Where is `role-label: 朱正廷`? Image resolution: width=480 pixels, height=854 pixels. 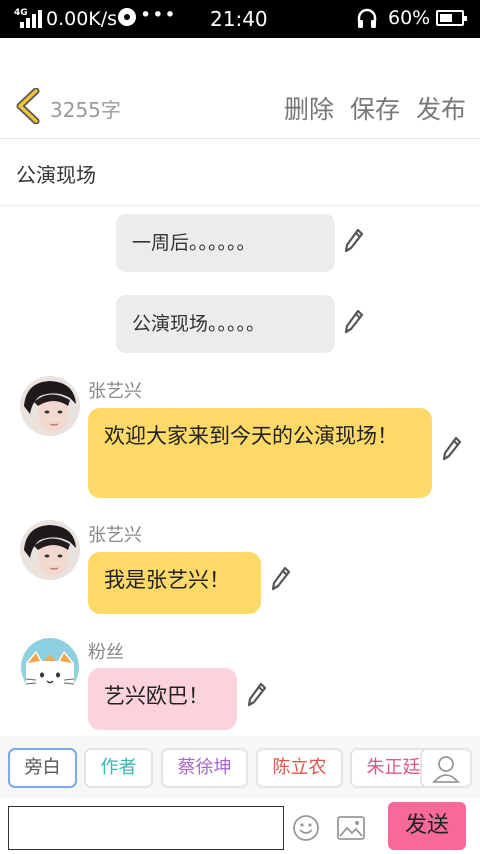 role-label: 朱正廷 is located at coordinates (393, 767).